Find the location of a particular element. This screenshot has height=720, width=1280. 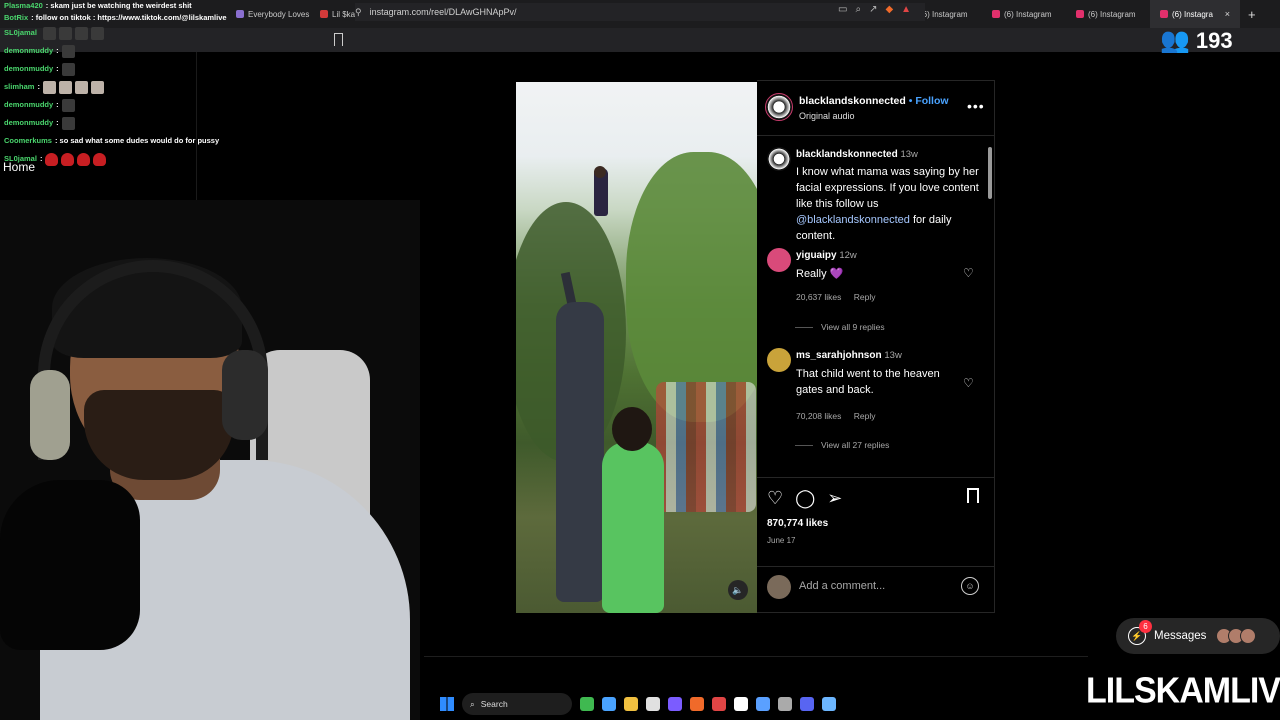

headphone-cup-left is located at coordinates (50, 415).